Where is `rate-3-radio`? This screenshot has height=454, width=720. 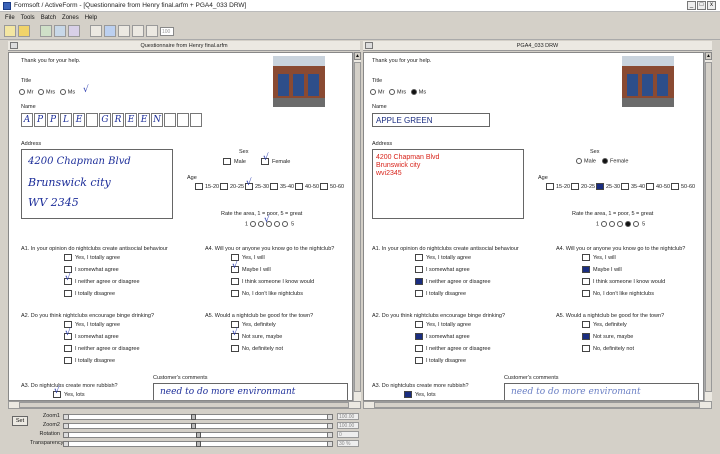
rate-3-radio is located at coordinates (619, 224).